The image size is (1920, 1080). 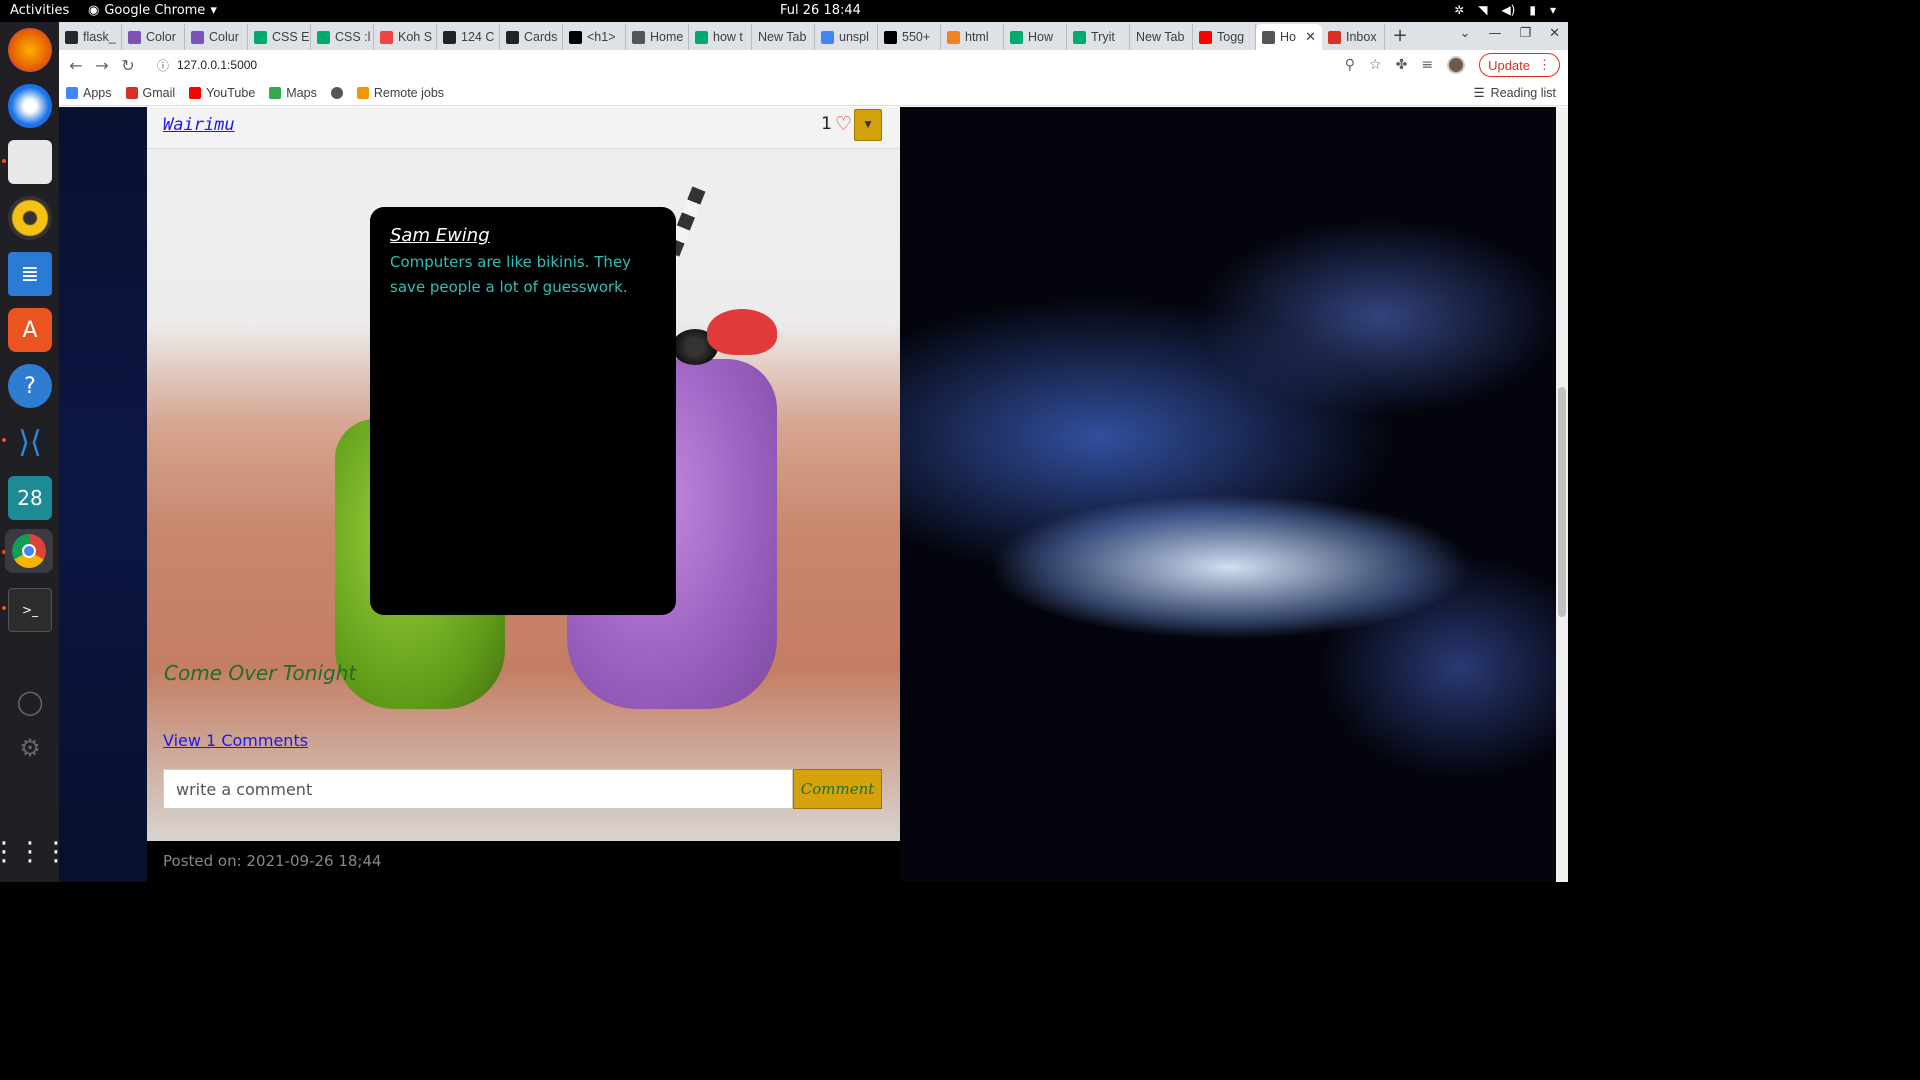 I want to click on browser-toolbar: ← → ↻ ⓘ ⚲ ☆ ✤ ≡ Update ⋮, so click(x=813, y=65).